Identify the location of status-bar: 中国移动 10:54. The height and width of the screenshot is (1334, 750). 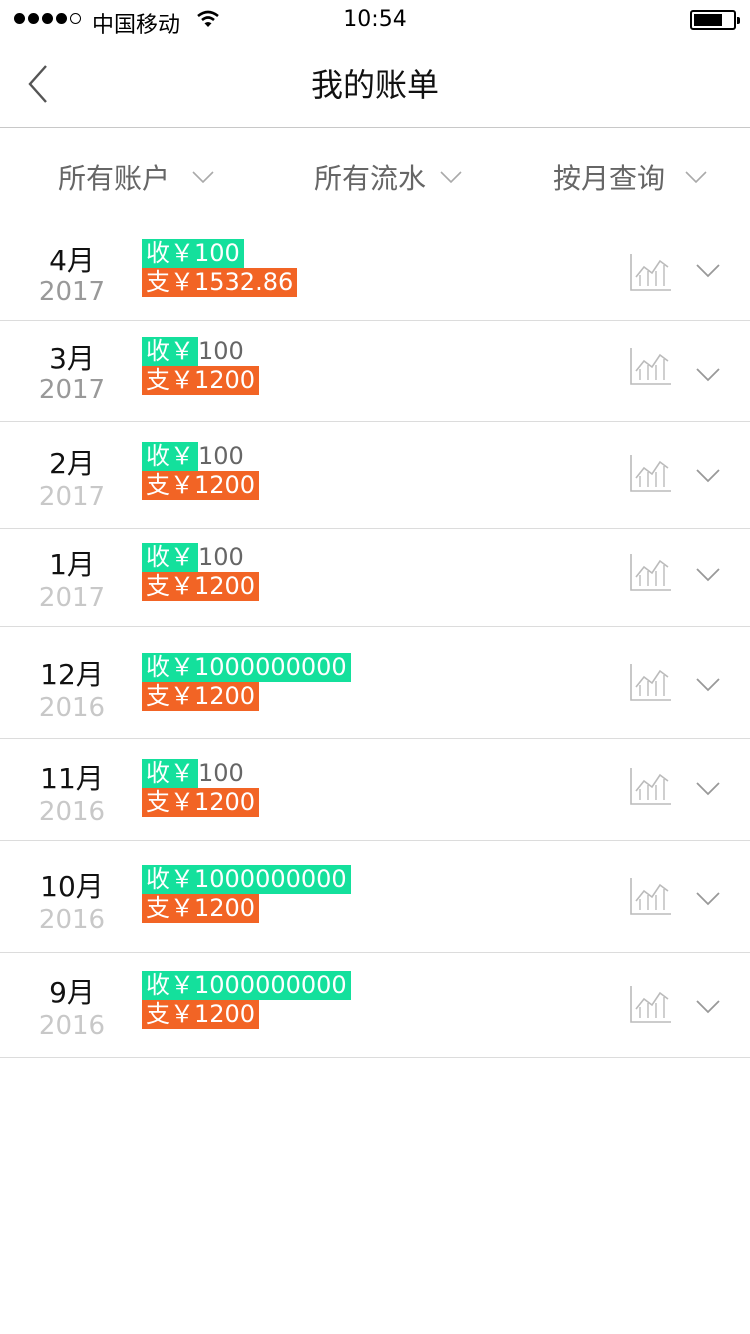
(375, 20).